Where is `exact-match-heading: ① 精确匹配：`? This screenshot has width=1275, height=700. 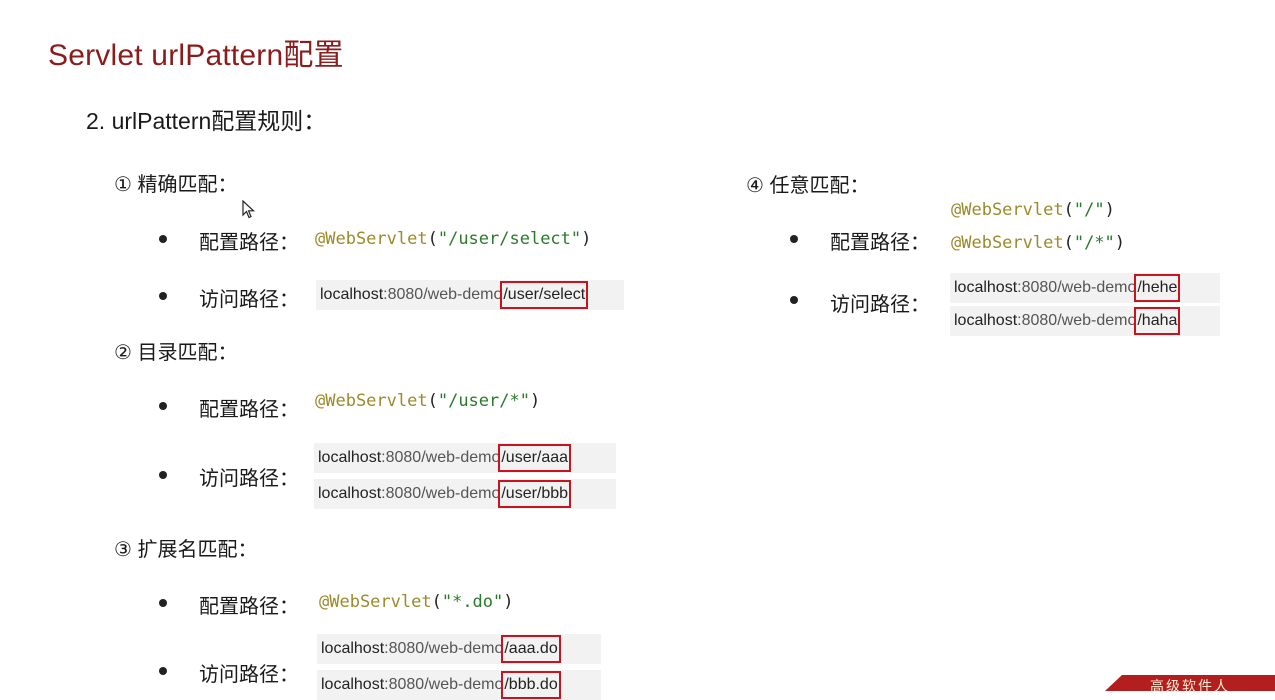
exact-match-heading: ① 精确匹配： is located at coordinates (176, 185).